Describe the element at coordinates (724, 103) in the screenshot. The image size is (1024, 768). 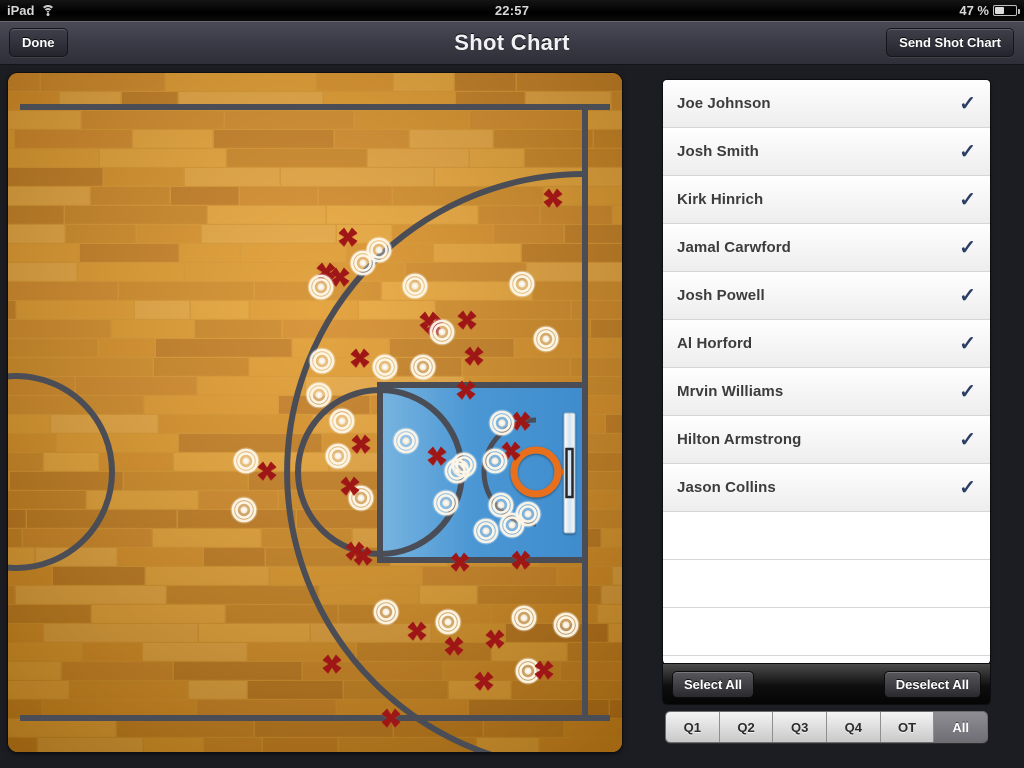
I see `player-name: Joe Johnson` at that location.